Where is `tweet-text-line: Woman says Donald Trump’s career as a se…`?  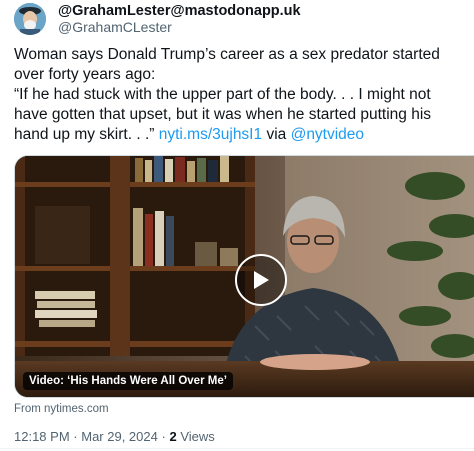 tweet-text-line: Woman says Donald Trump’s career as a se… is located at coordinates (227, 64).